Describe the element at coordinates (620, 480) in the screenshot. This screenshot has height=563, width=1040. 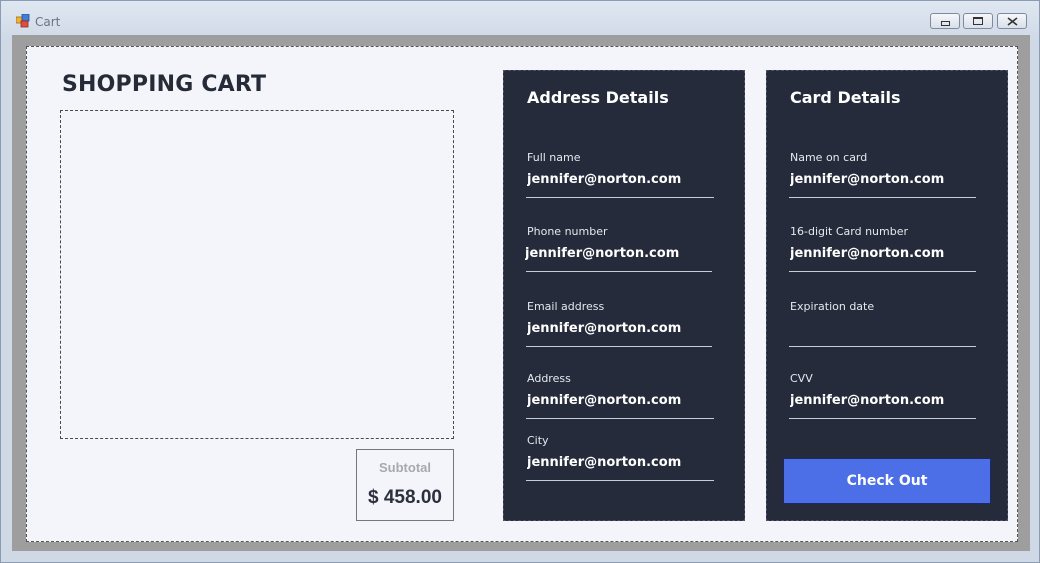
I see `city-underline` at that location.